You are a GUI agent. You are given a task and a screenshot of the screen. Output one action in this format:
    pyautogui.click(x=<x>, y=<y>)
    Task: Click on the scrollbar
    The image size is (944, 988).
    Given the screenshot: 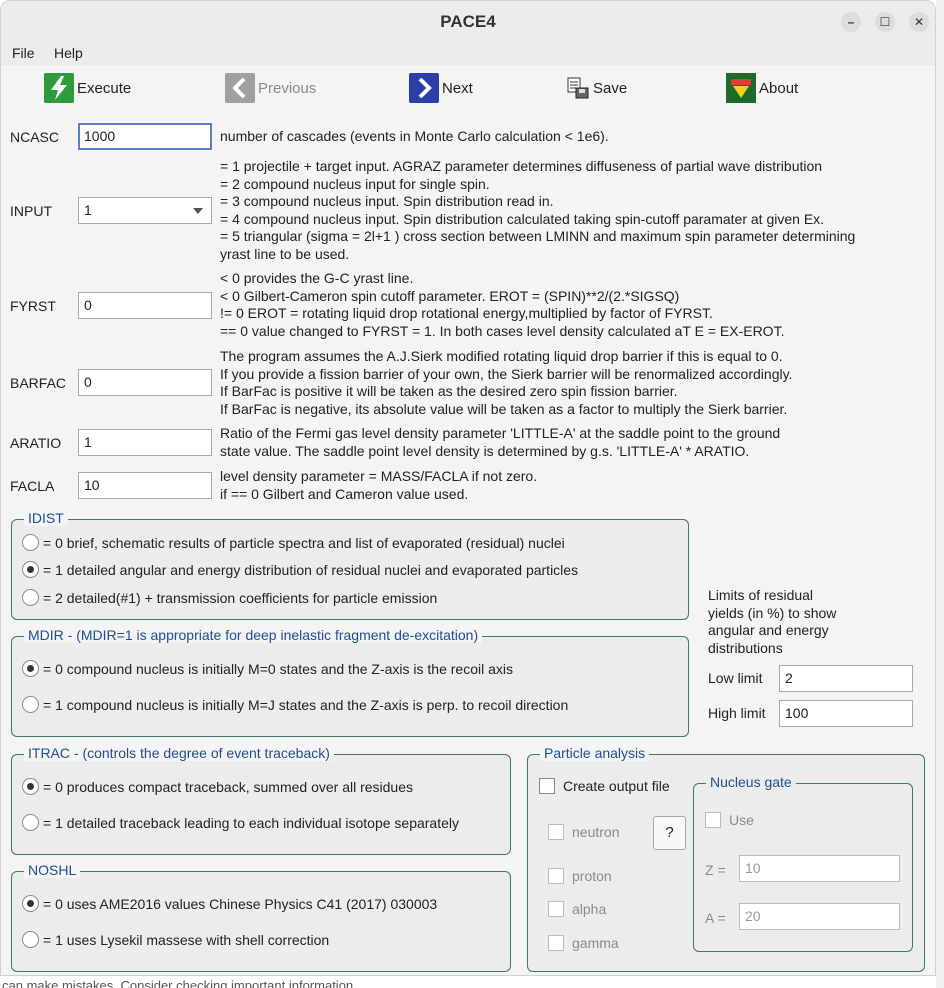 What is the action you would take?
    pyautogui.click(x=940, y=494)
    